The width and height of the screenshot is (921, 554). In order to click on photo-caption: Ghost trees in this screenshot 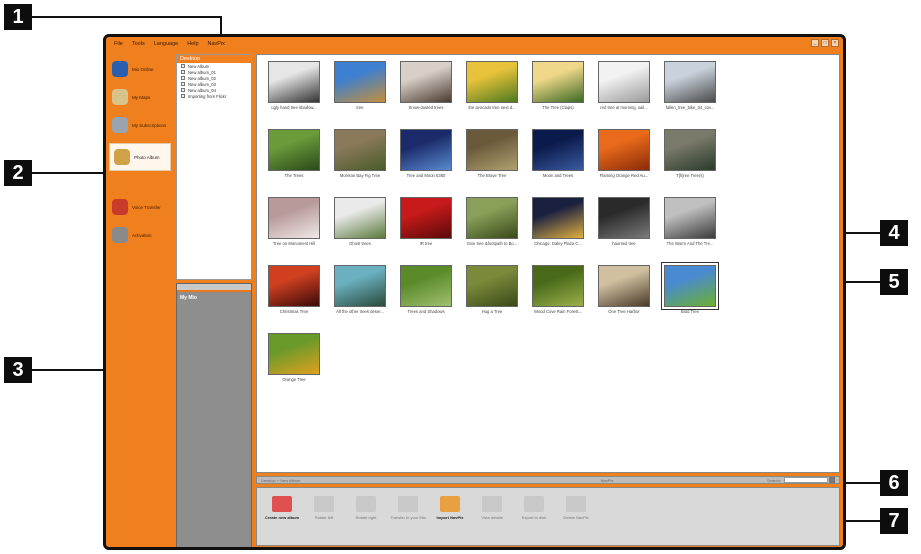, I will do `click(360, 243)`.